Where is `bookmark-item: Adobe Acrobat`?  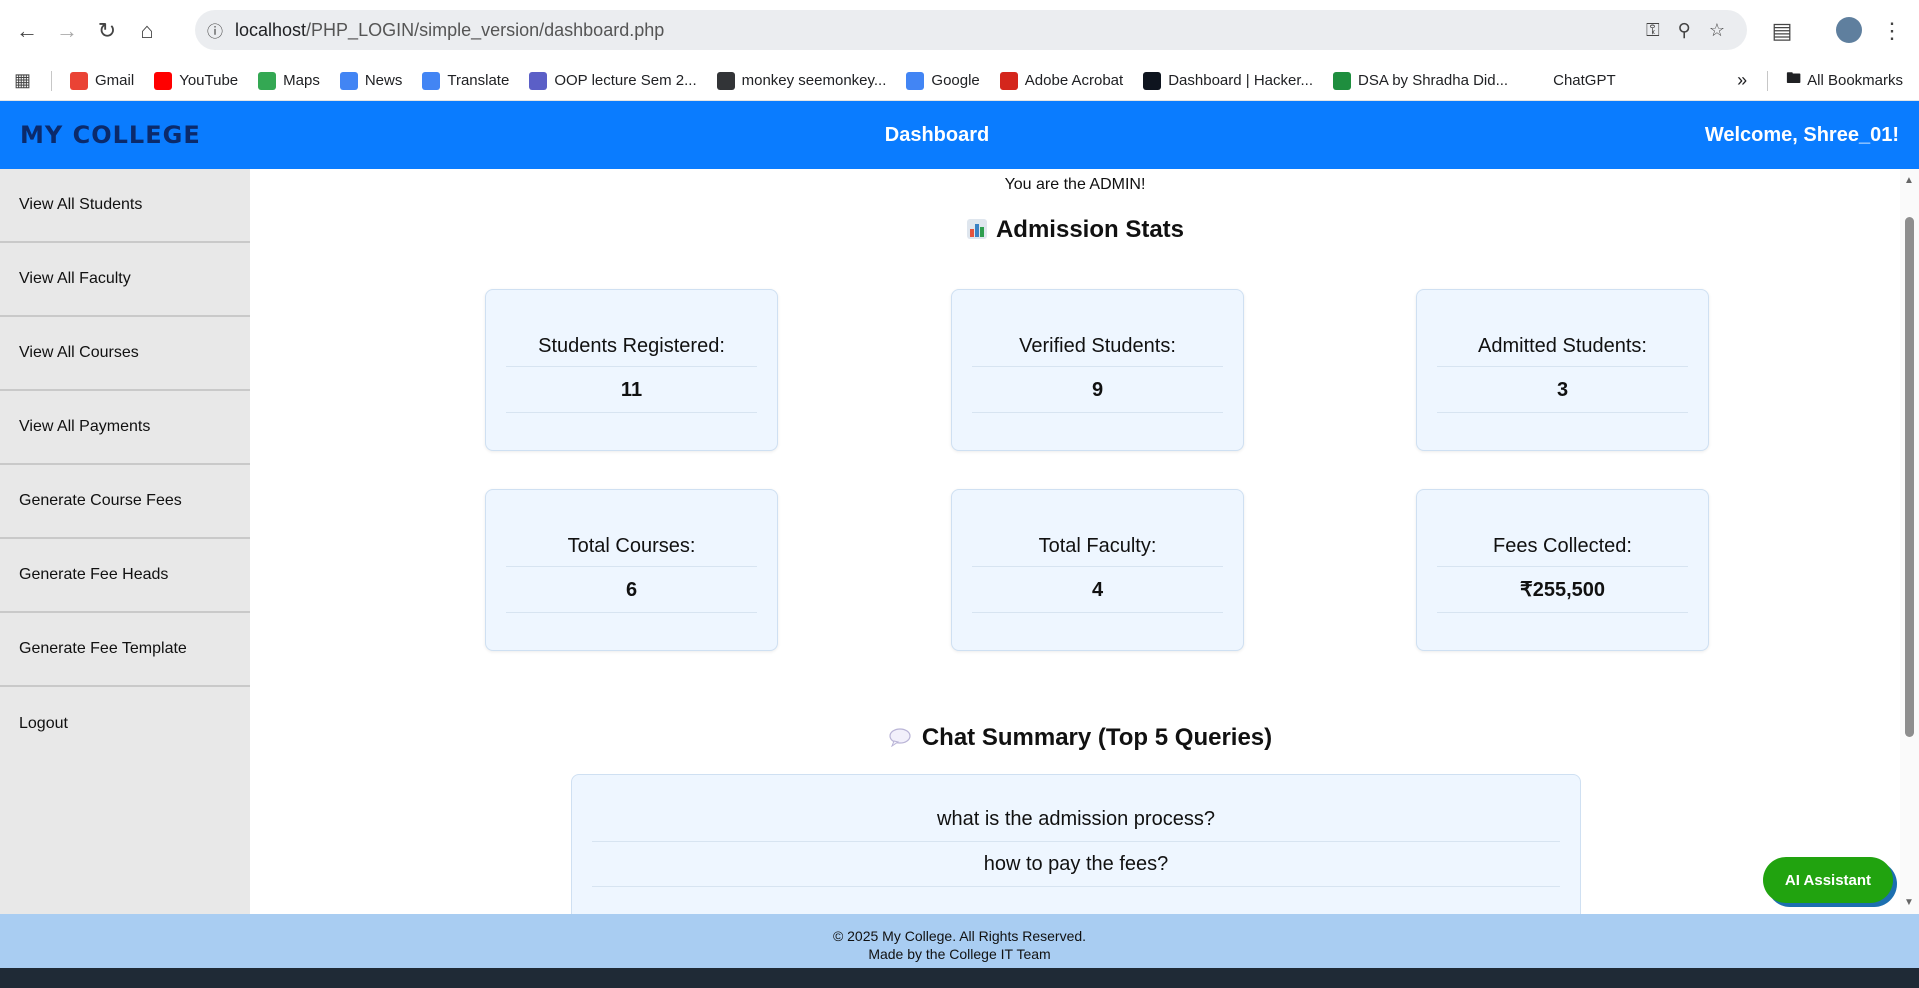 bookmark-item: Adobe Acrobat is located at coordinates (1061, 80).